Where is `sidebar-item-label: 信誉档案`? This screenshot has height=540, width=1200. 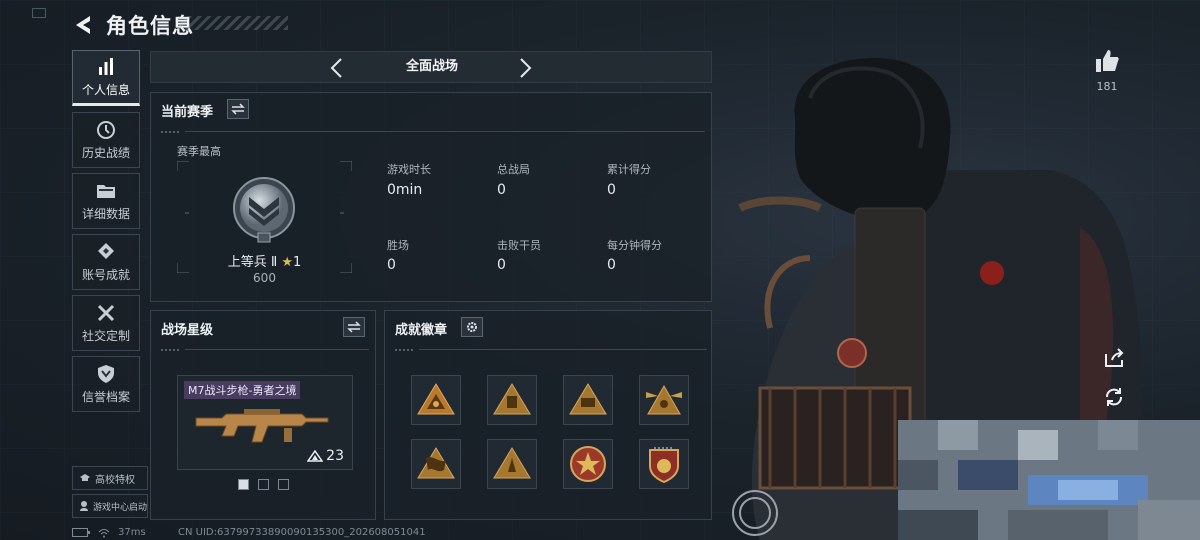 sidebar-item-label: 信誉档案 is located at coordinates (105, 396).